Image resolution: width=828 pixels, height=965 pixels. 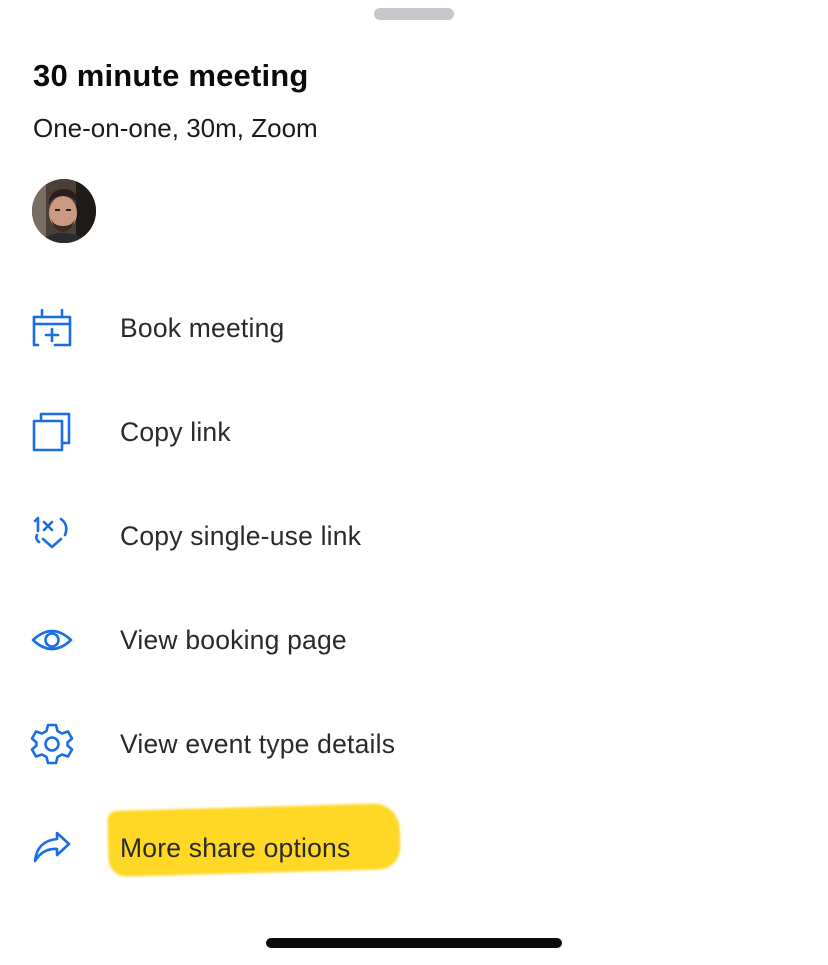 What do you see at coordinates (414, 432) in the screenshot?
I see `copy-link-item: Copy link` at bounding box center [414, 432].